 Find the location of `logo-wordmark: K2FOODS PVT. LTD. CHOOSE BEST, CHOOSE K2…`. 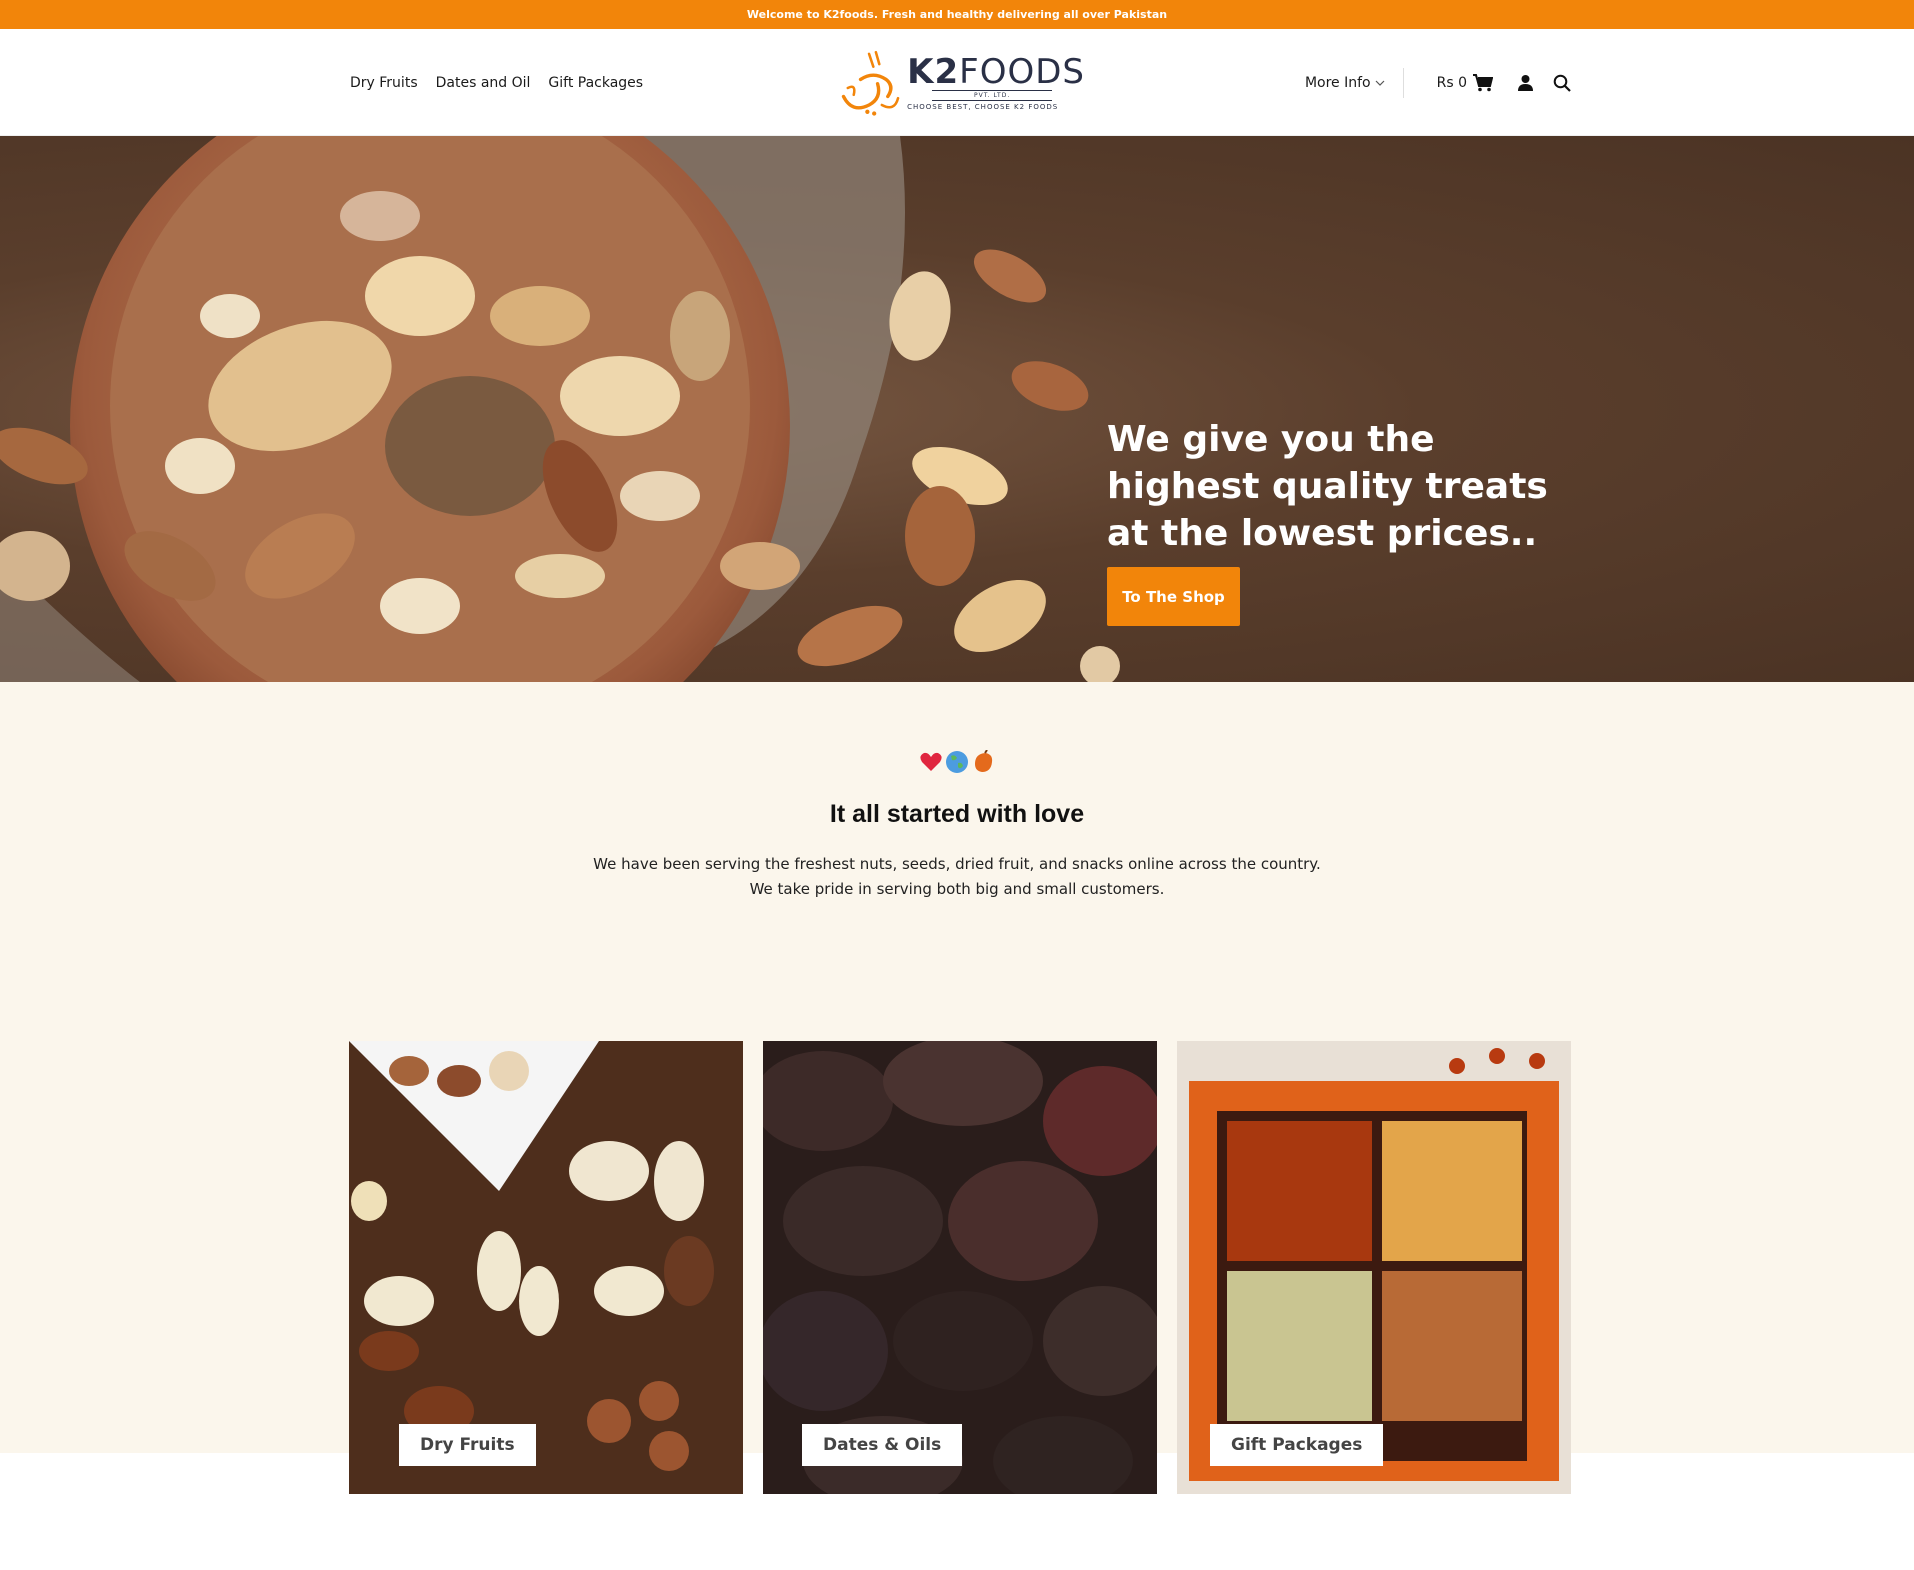

logo-wordmark: K2FOODS PVT. LTD. CHOOSE BEST, CHOOSE K2… is located at coordinates (996, 82).